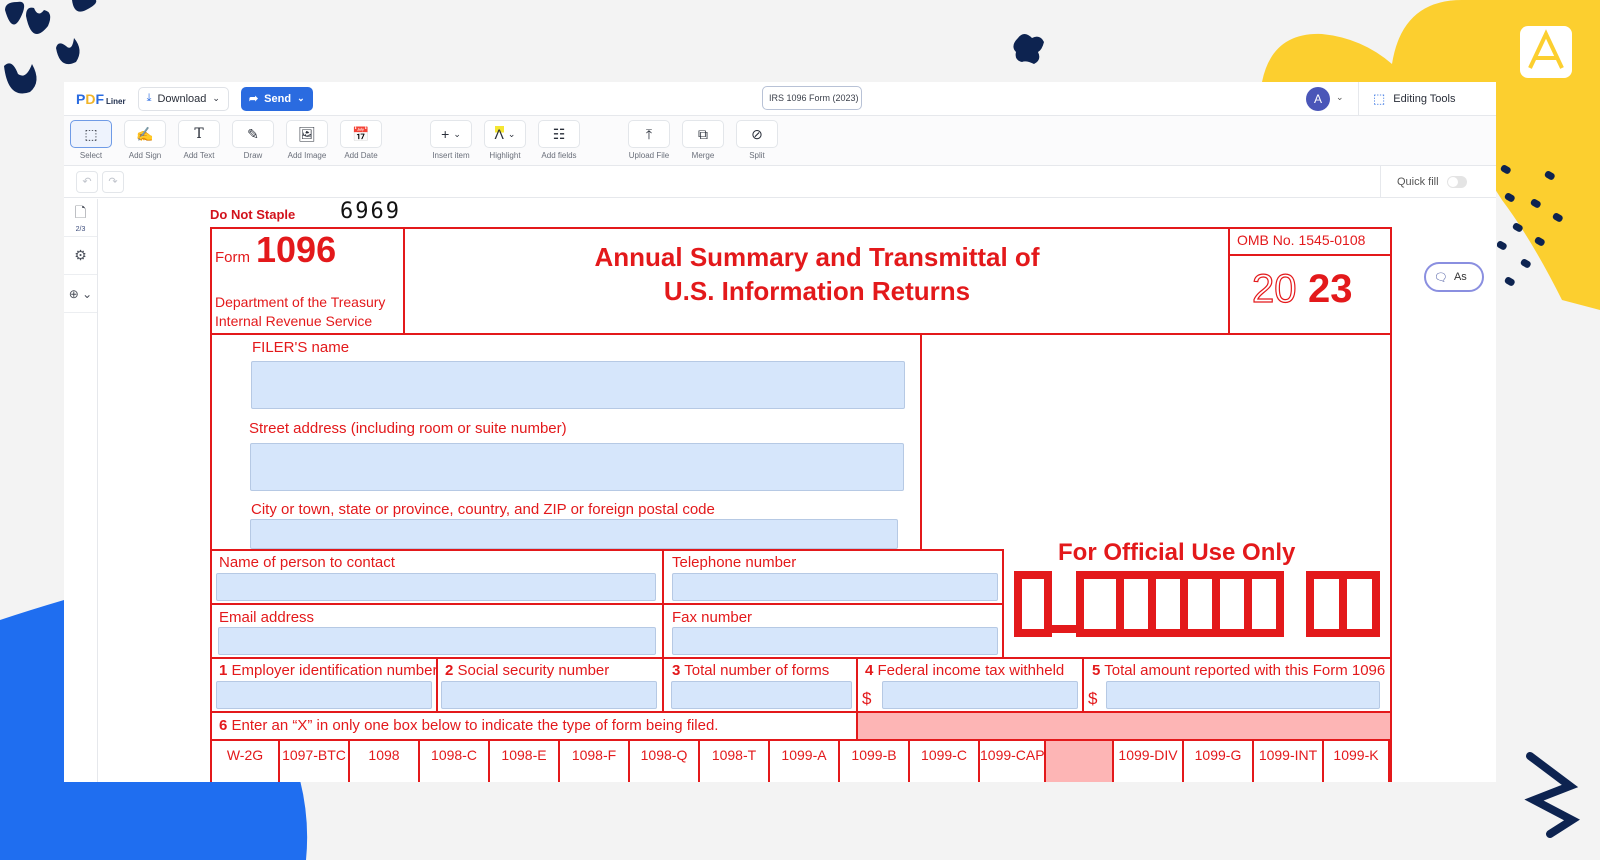  Describe the element at coordinates (307, 155) in the screenshot. I see `tool-label: Add Image` at that location.